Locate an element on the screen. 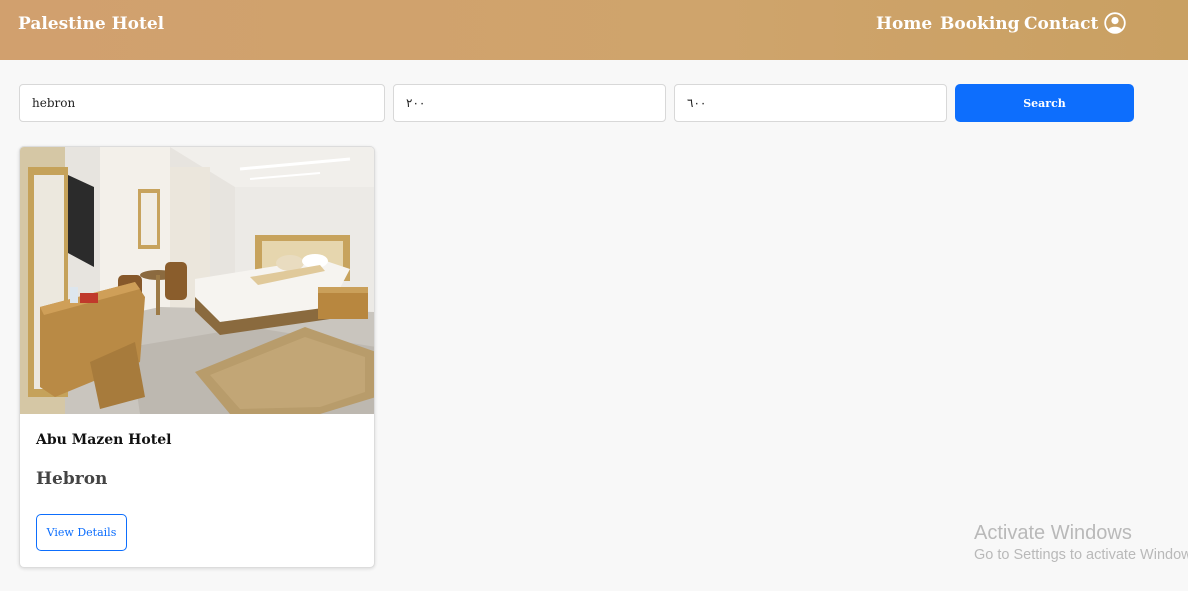 The image size is (1188, 591). hotel-city: Hebron is located at coordinates (72, 479).